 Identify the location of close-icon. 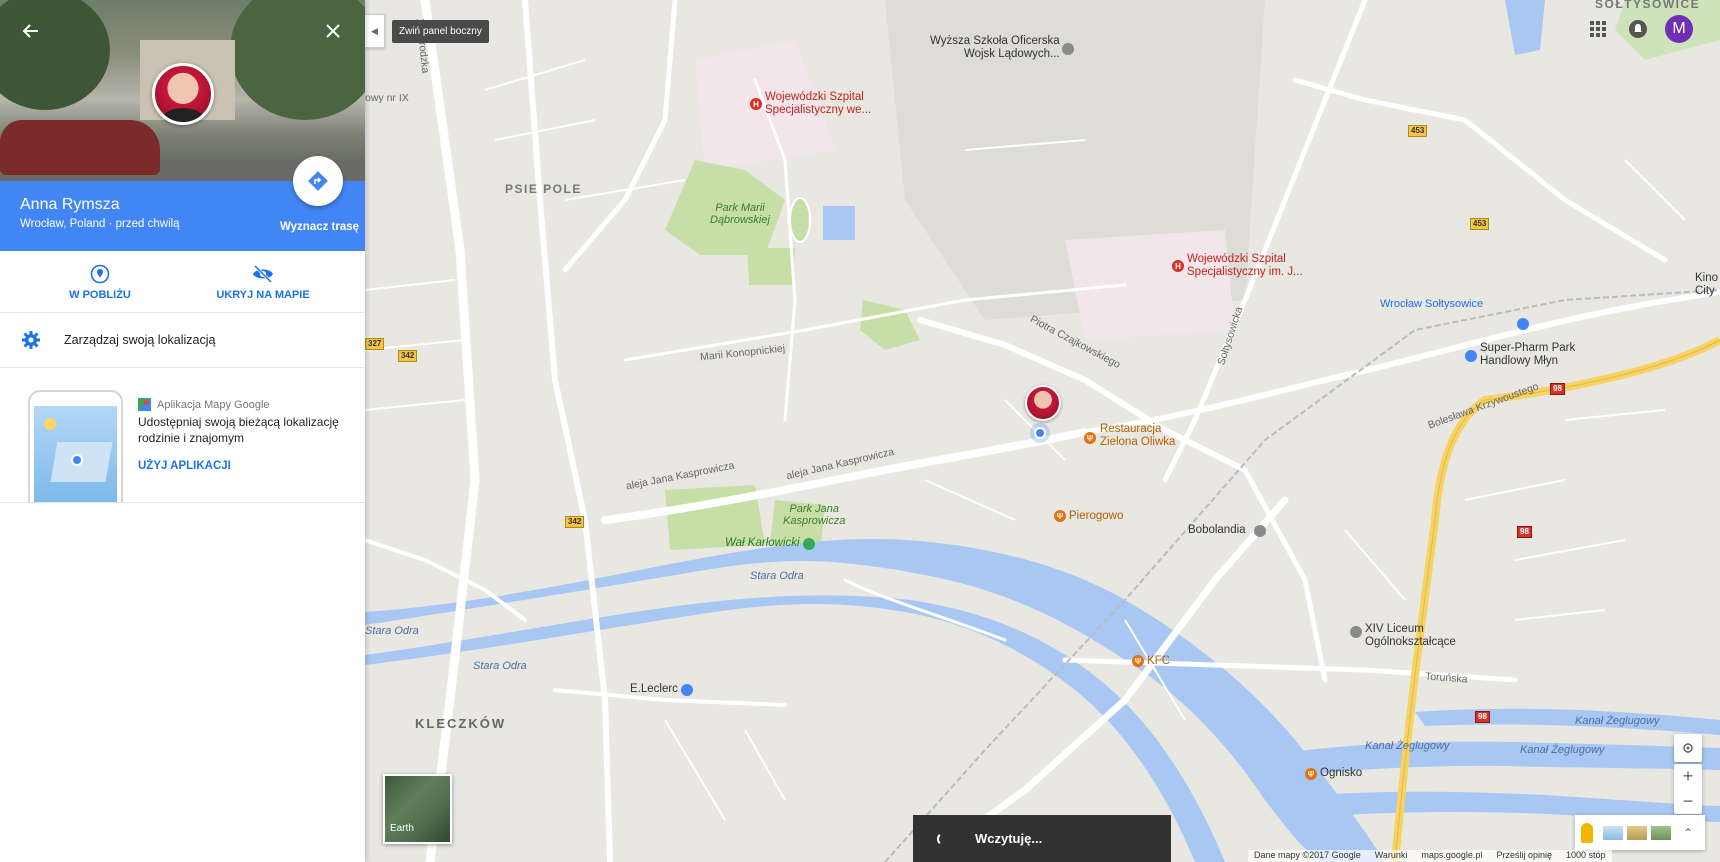
(333, 31).